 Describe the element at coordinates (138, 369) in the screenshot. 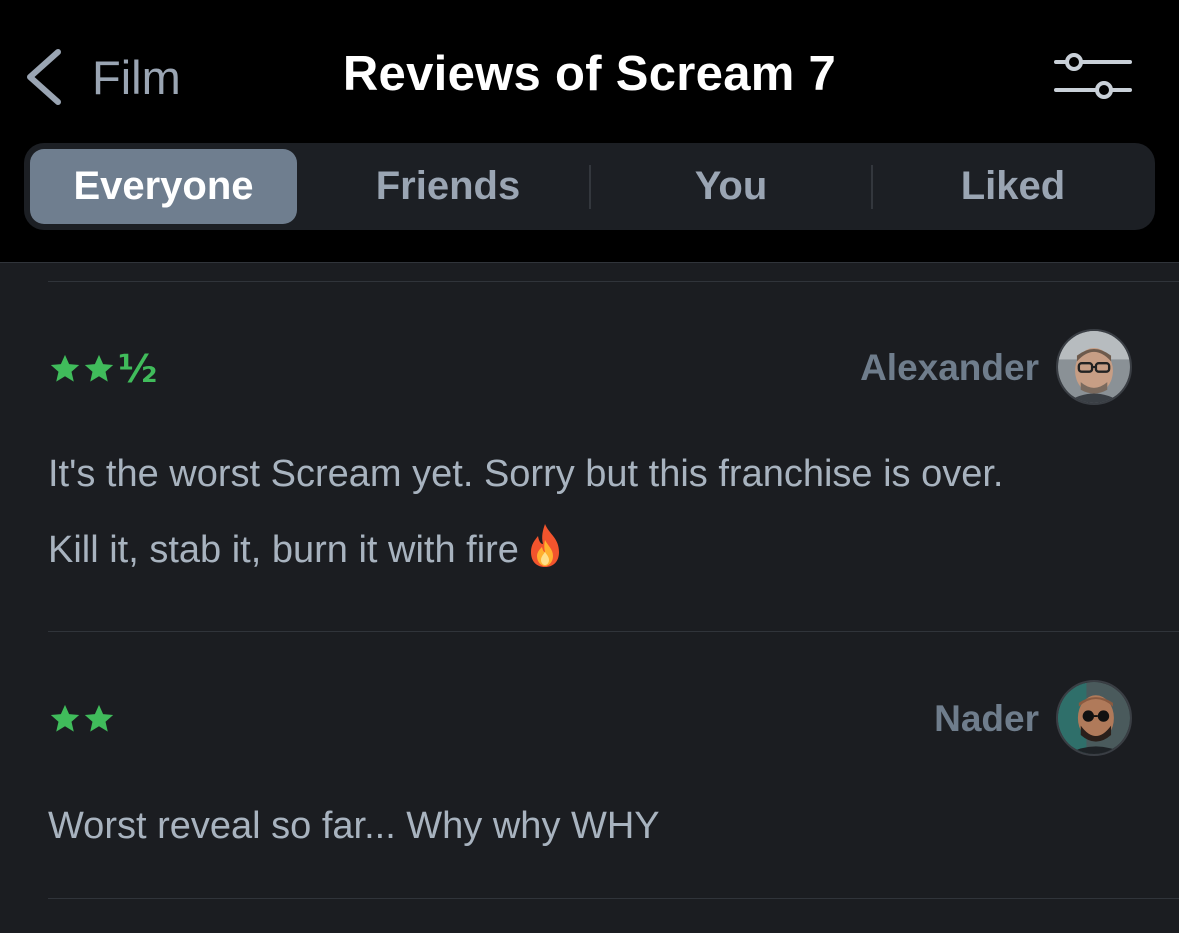

I see `half-star: ½` at that location.